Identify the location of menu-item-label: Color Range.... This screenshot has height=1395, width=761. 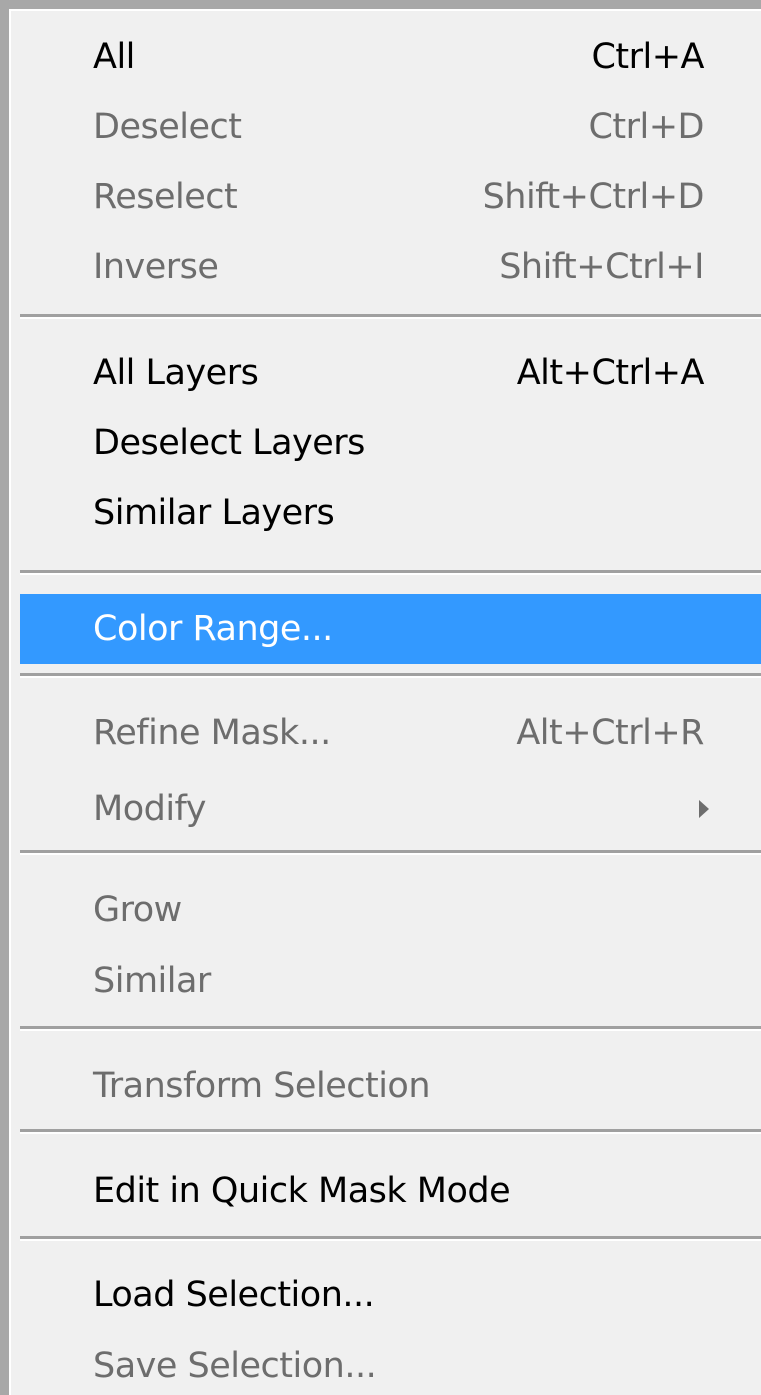
(213, 629).